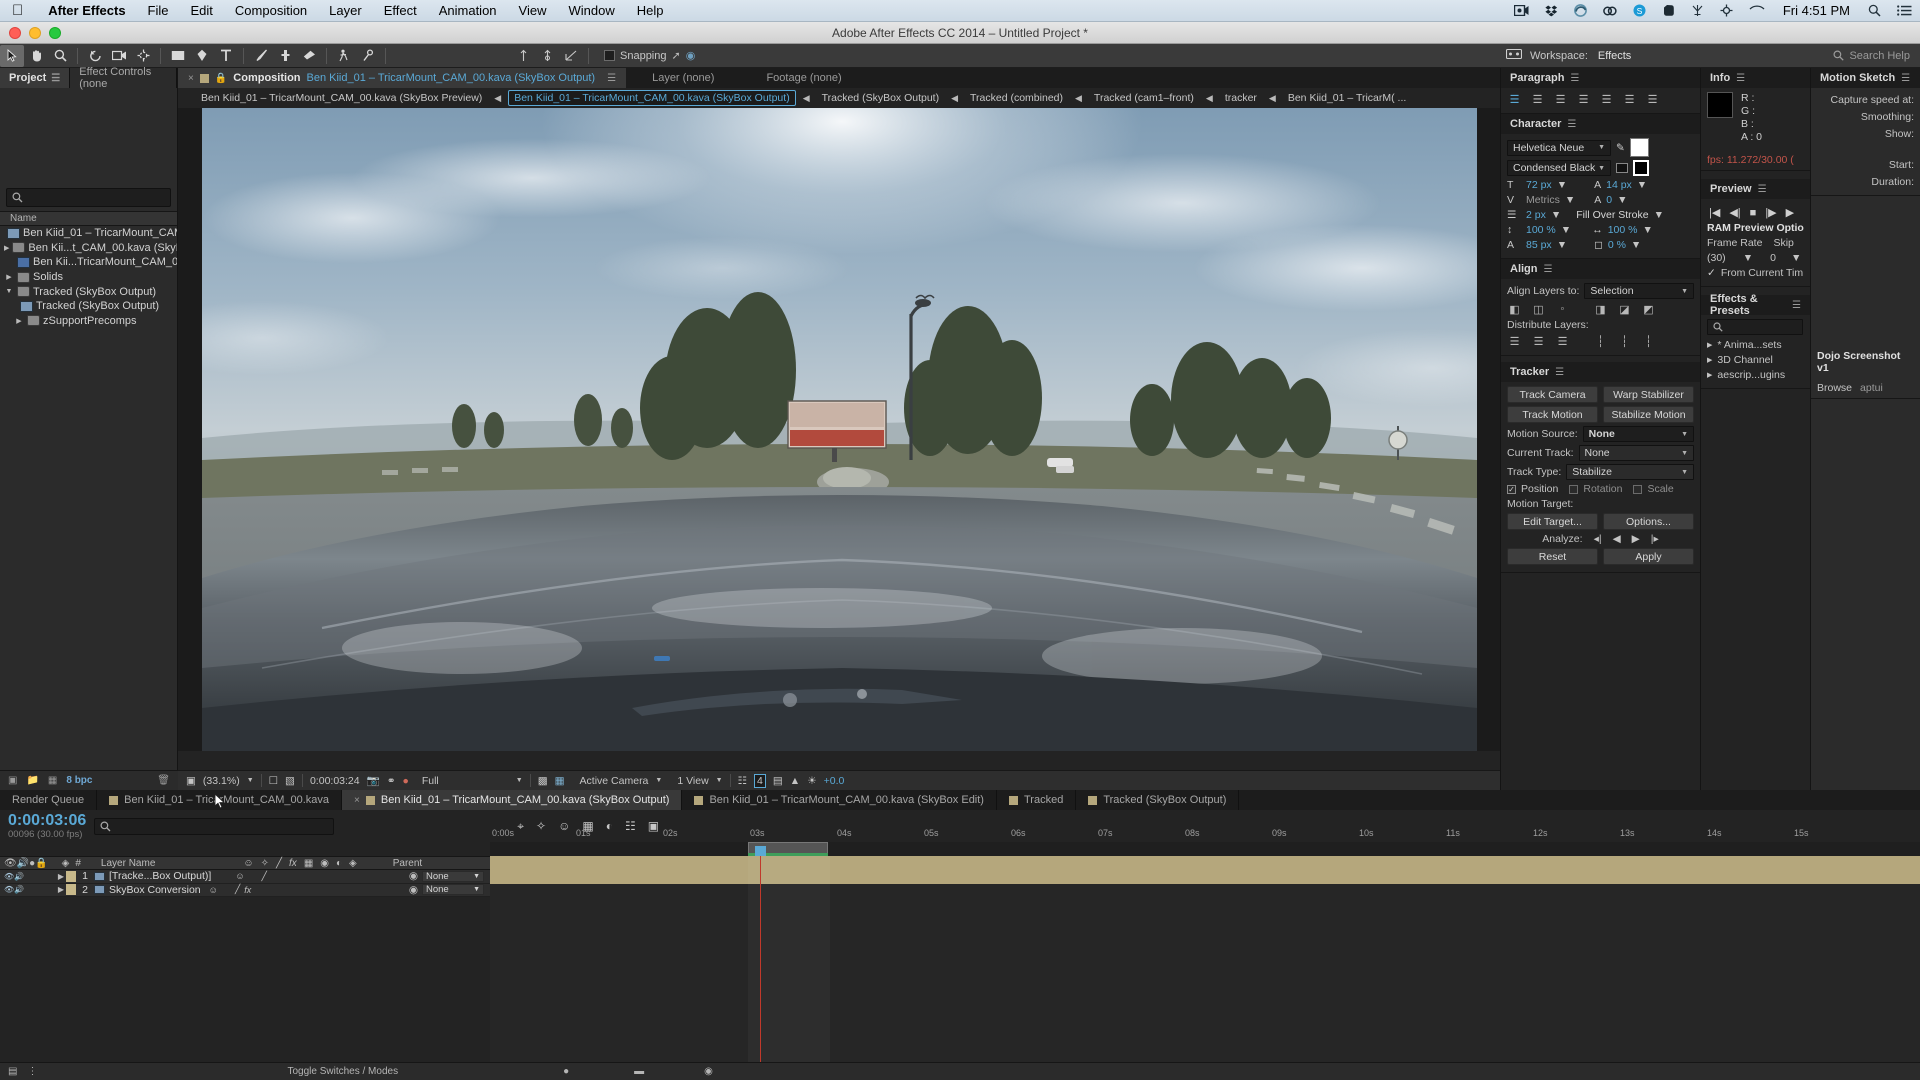 The image size is (1920, 1080). I want to click on delete-icon: 🗑, so click(163, 780).